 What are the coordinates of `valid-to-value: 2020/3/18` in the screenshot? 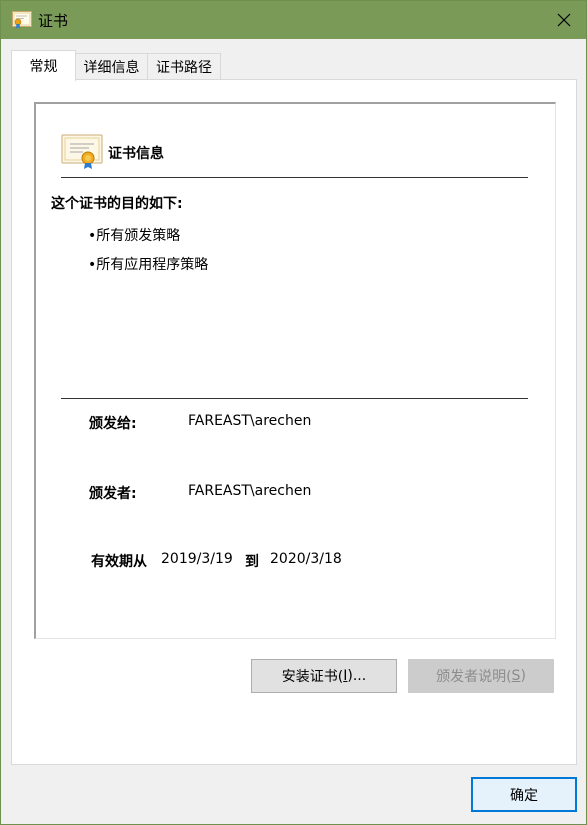 It's located at (306, 559).